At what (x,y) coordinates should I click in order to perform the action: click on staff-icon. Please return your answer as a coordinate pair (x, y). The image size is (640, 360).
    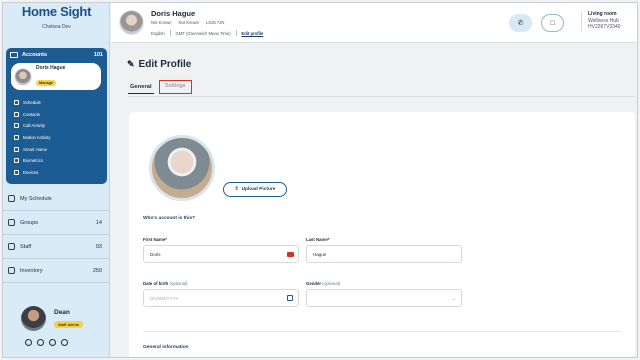
    Looking at the image, I should click on (11, 246).